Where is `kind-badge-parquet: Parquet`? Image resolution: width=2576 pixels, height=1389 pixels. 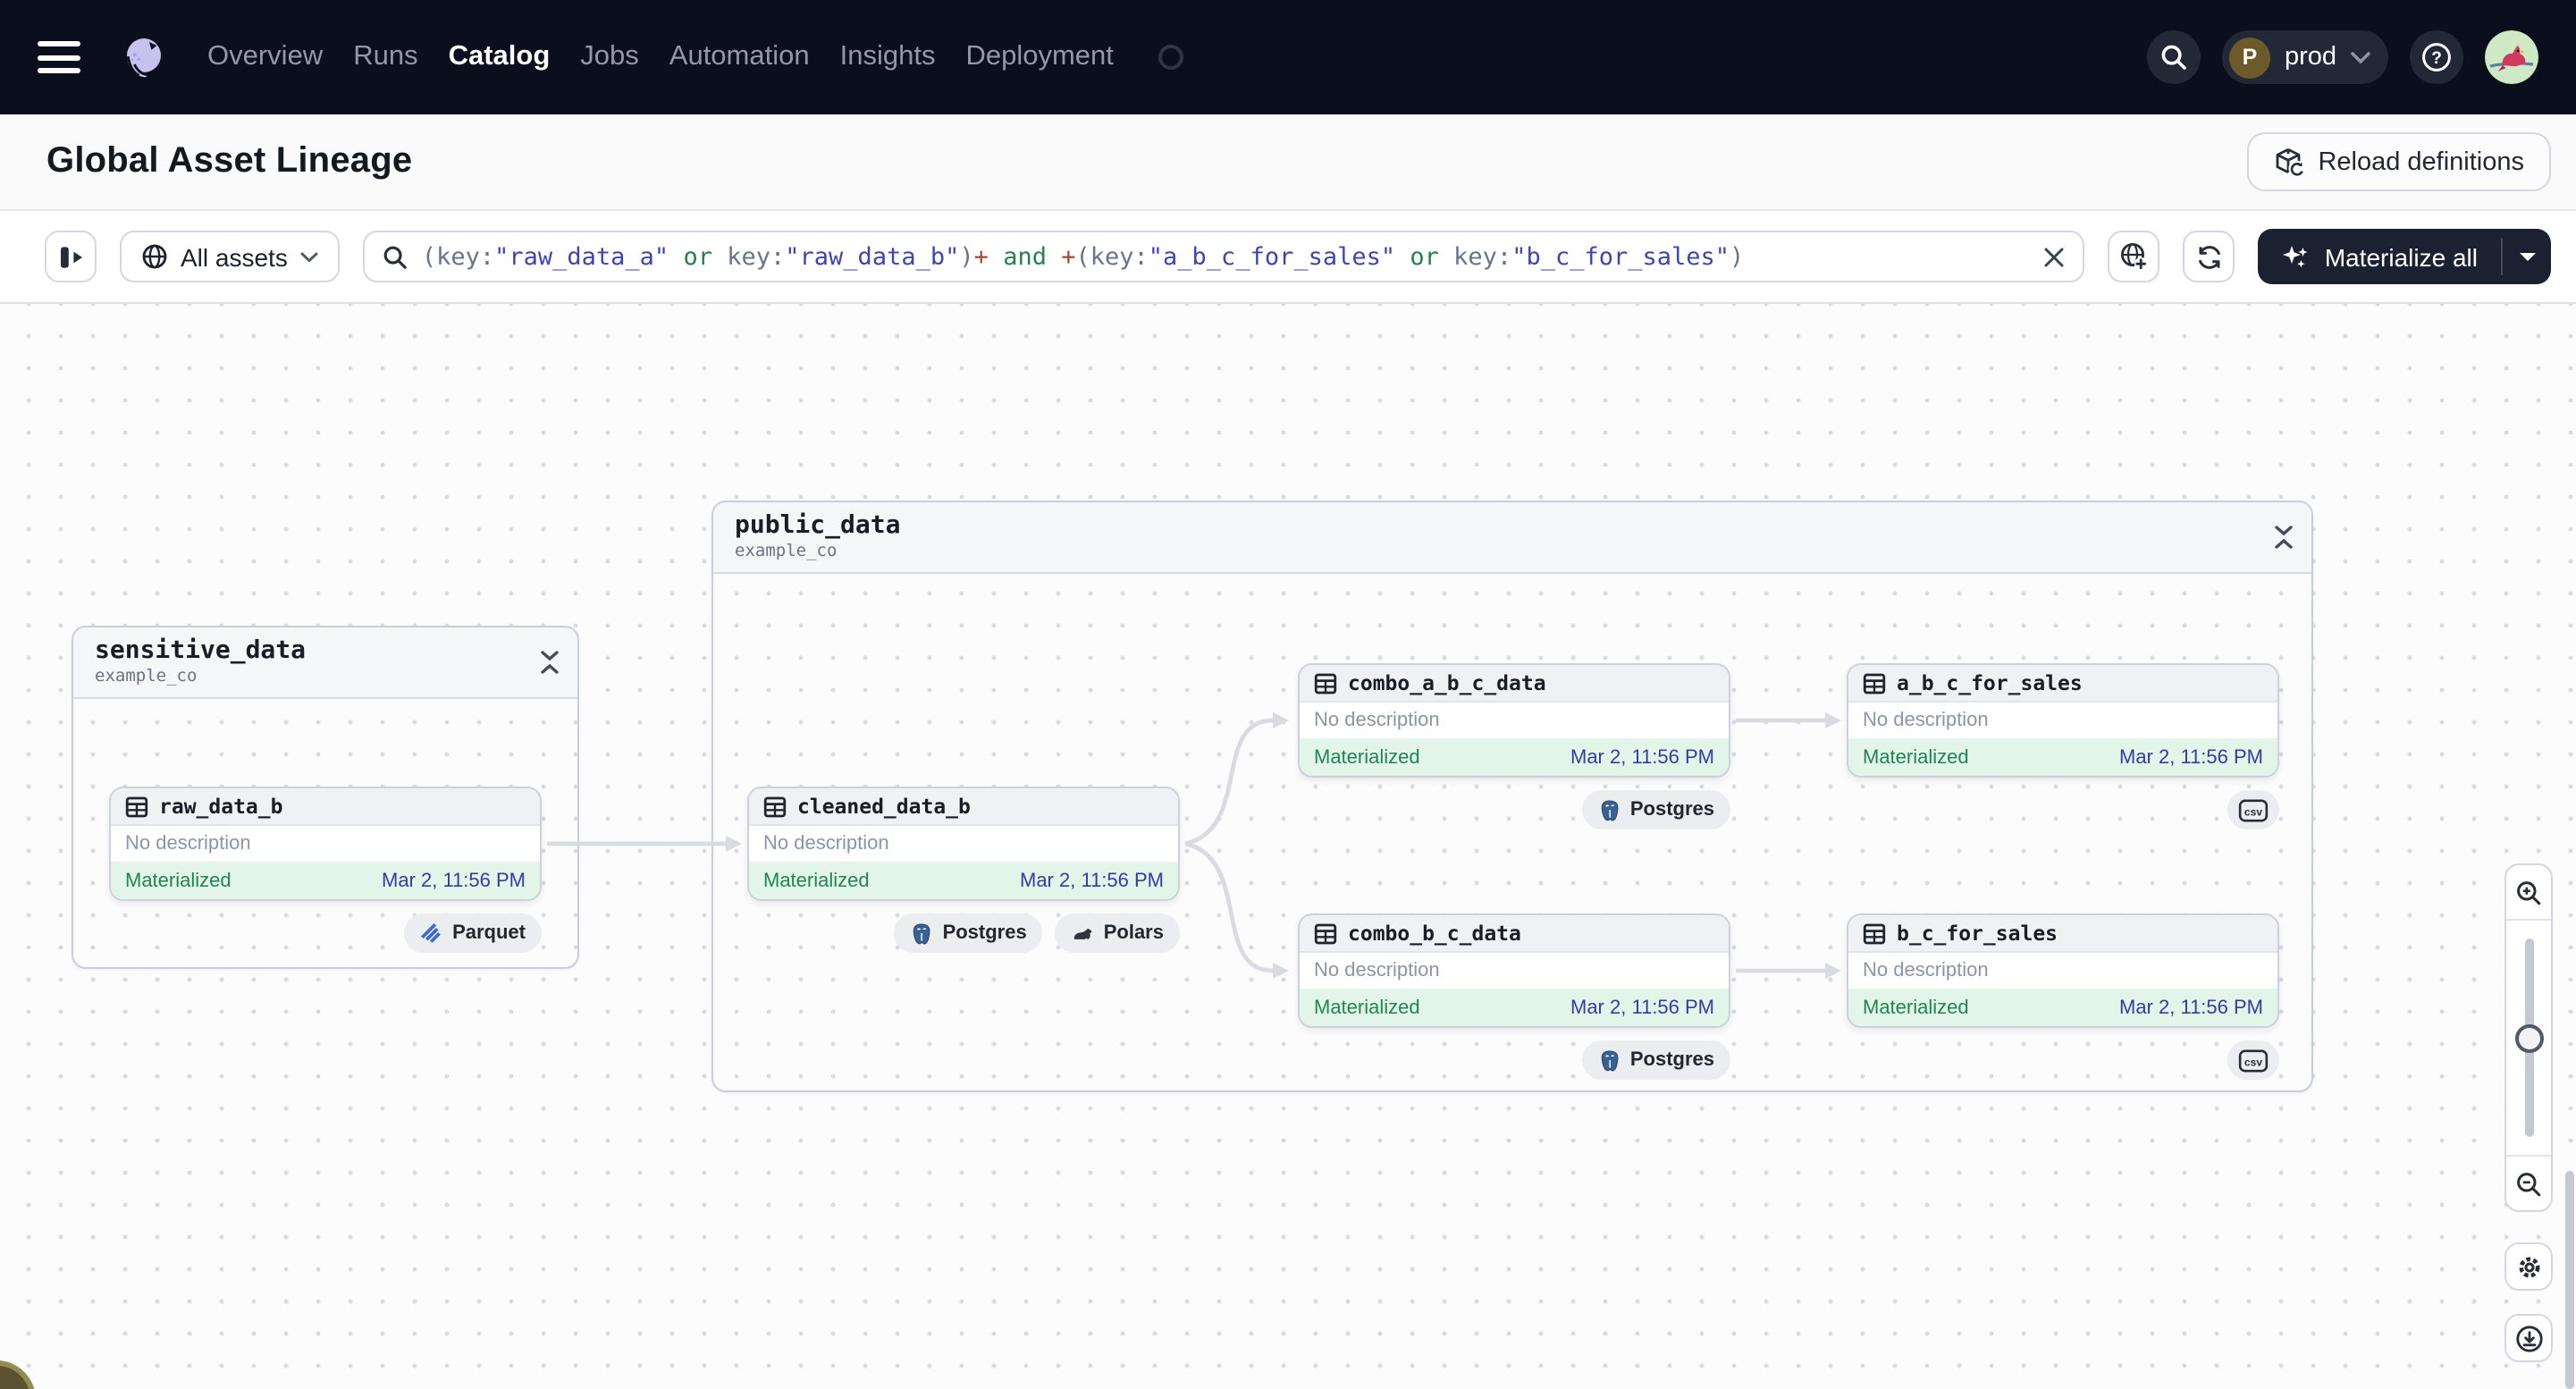
kind-badge-parquet: Parquet is located at coordinates (473, 933).